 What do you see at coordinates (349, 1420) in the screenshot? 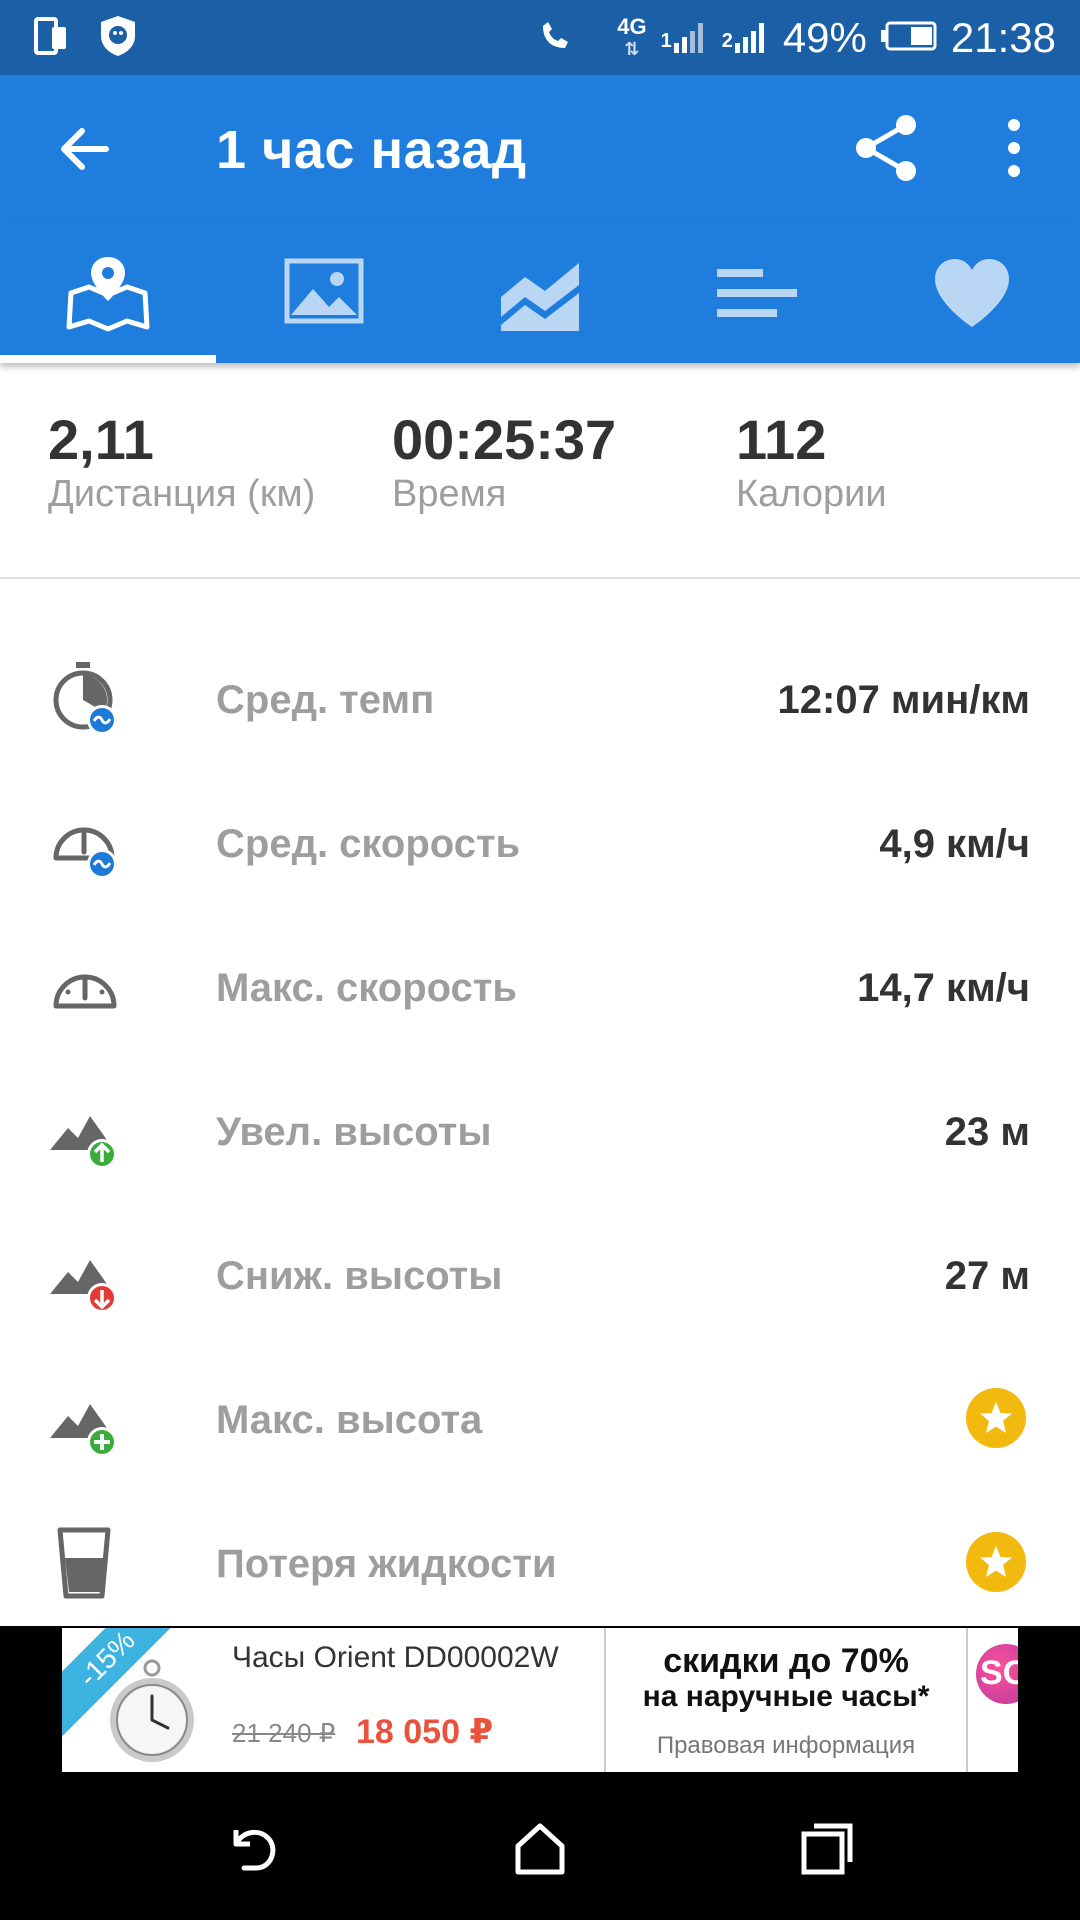
I see `stat-label: Макс. высота` at bounding box center [349, 1420].